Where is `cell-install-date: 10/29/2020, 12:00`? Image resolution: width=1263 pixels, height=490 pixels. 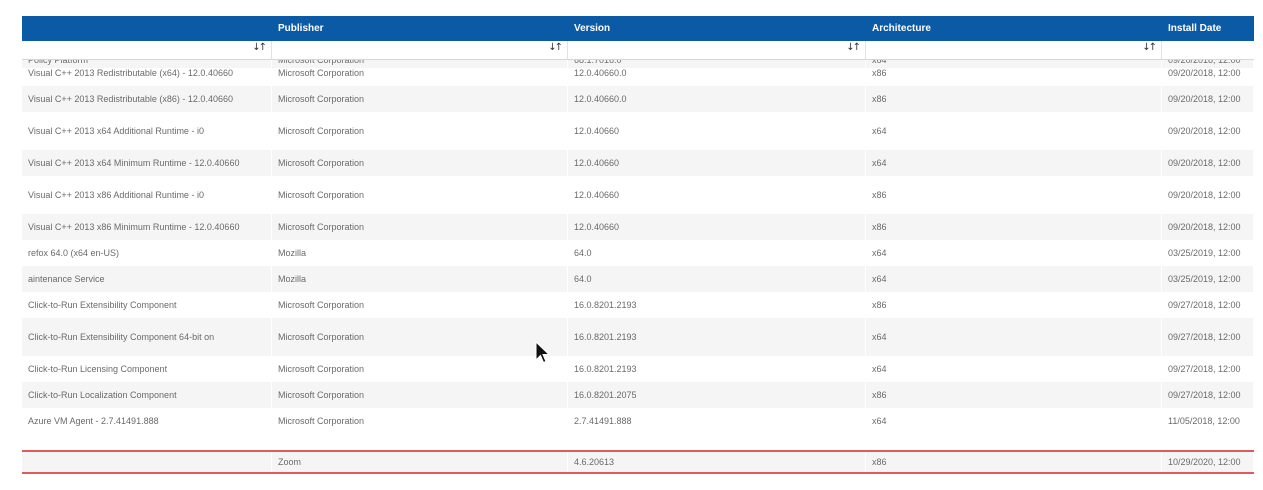 cell-install-date: 10/29/2020, 12:00 is located at coordinates (1208, 462).